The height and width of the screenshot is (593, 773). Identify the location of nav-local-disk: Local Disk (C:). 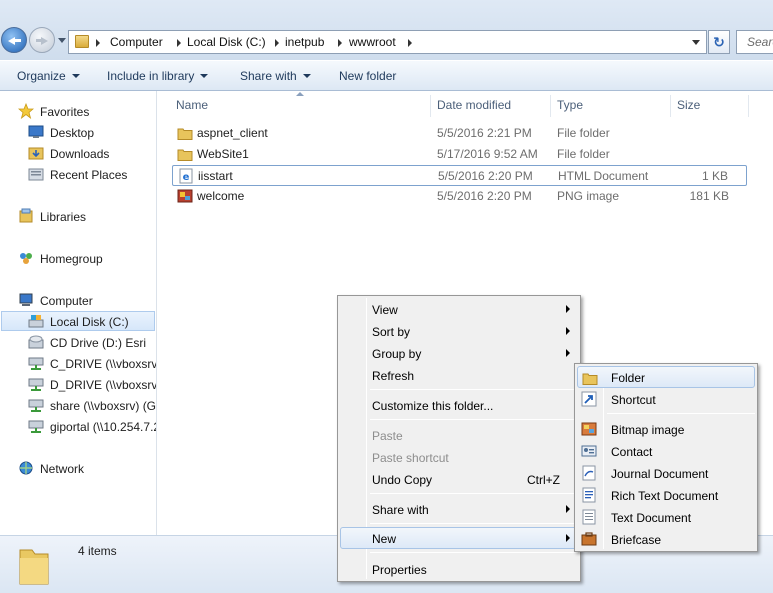
(78, 321).